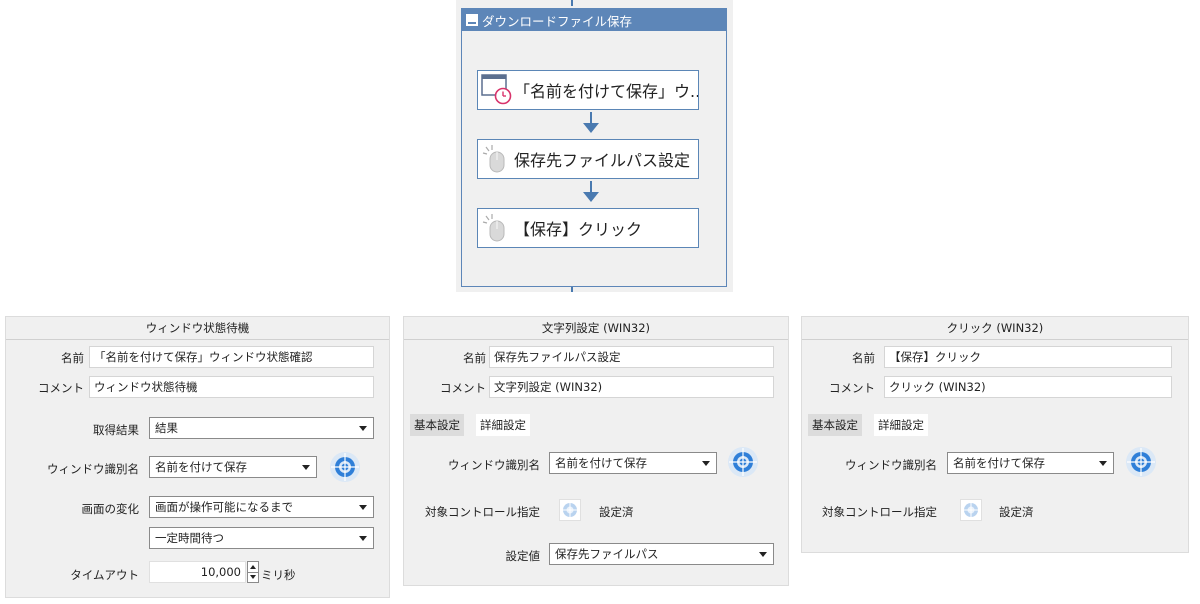 The height and width of the screenshot is (604, 1200). Describe the element at coordinates (607, 554) in the screenshot. I see `set-value-value: 保存先ファイルパス` at that location.